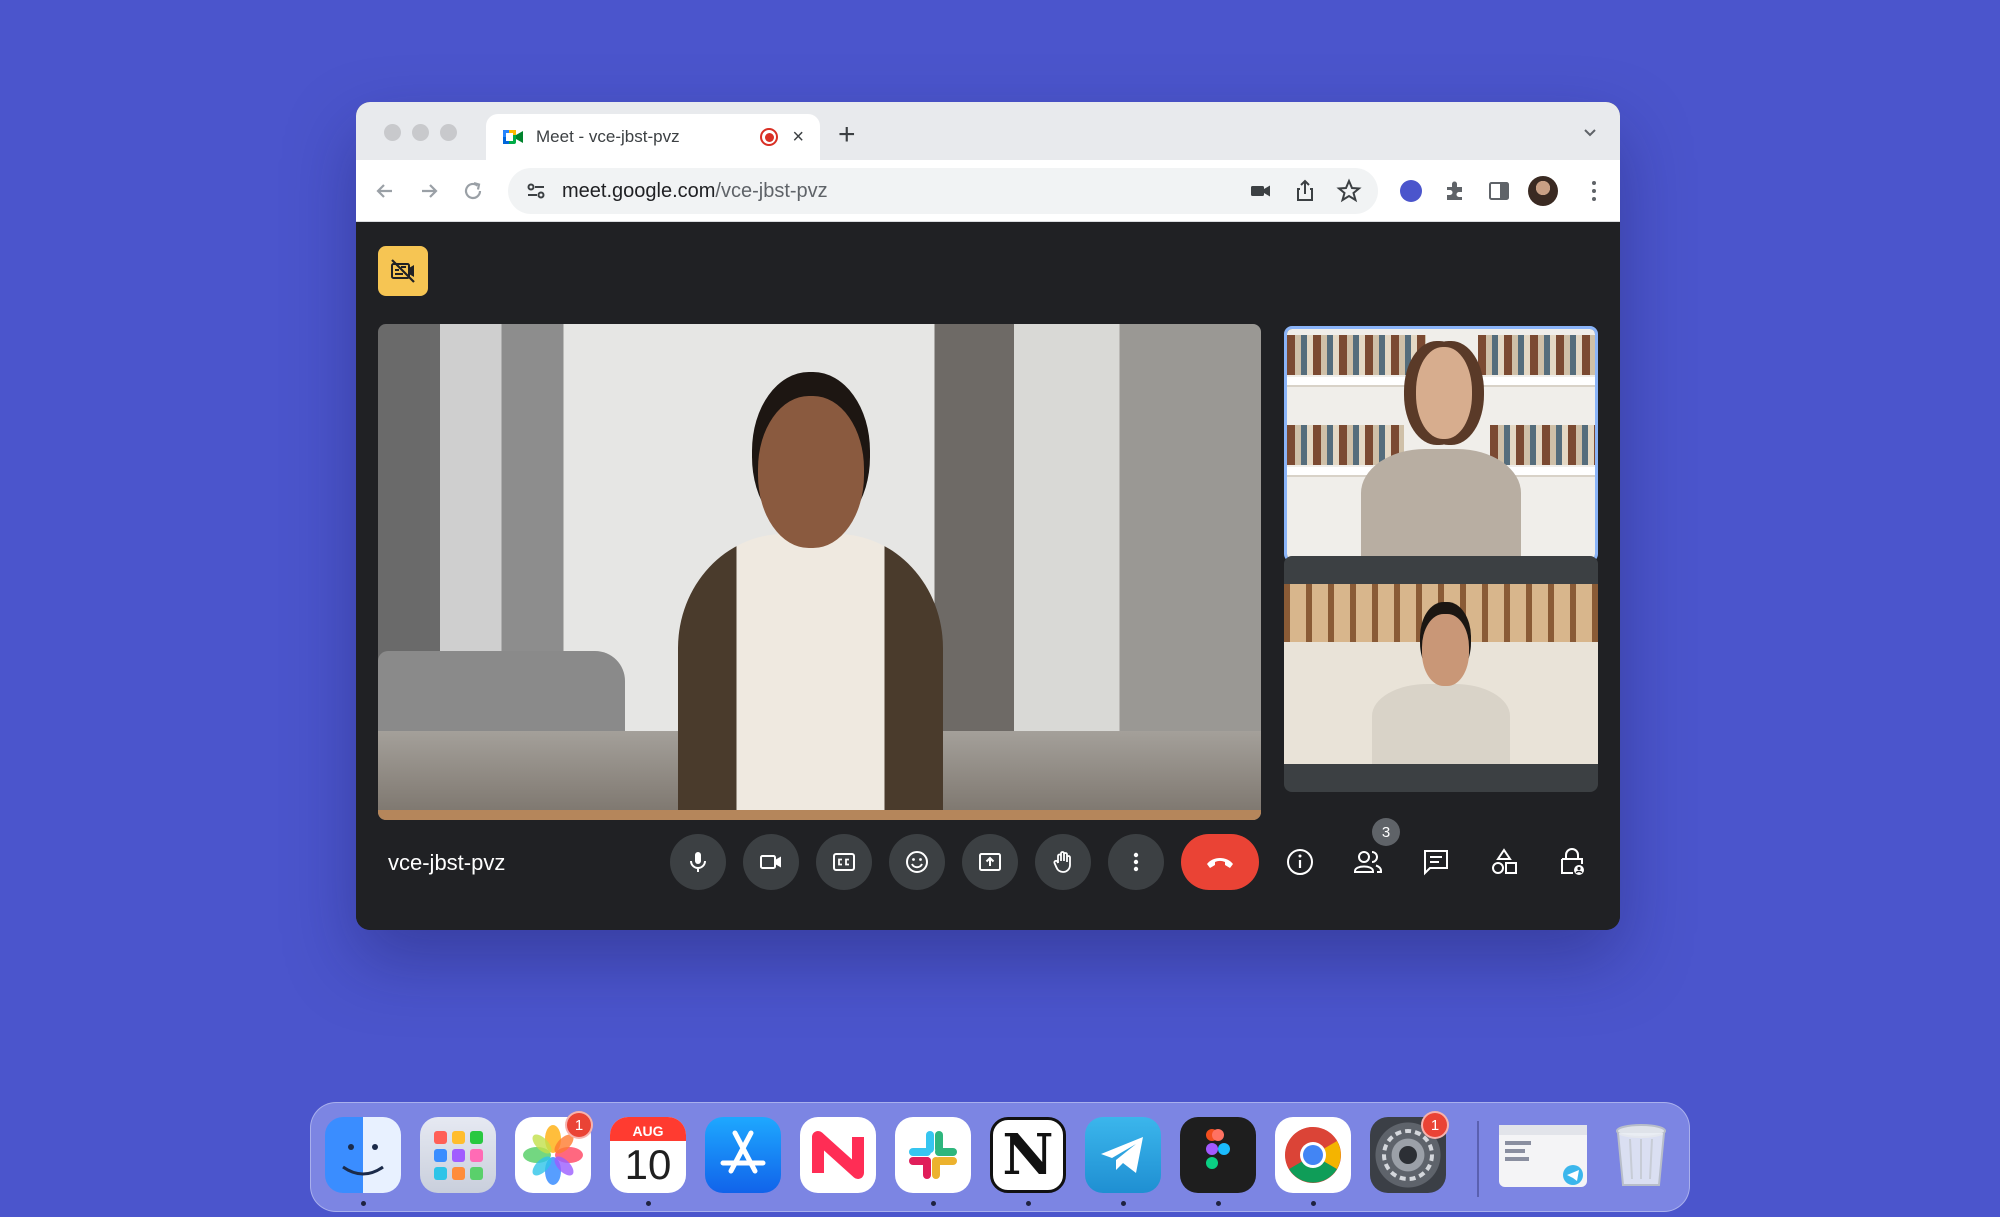 Image resolution: width=2000 pixels, height=1217 pixels. What do you see at coordinates (1218, 1155) in the screenshot?
I see `figma-app-icon` at bounding box center [1218, 1155].